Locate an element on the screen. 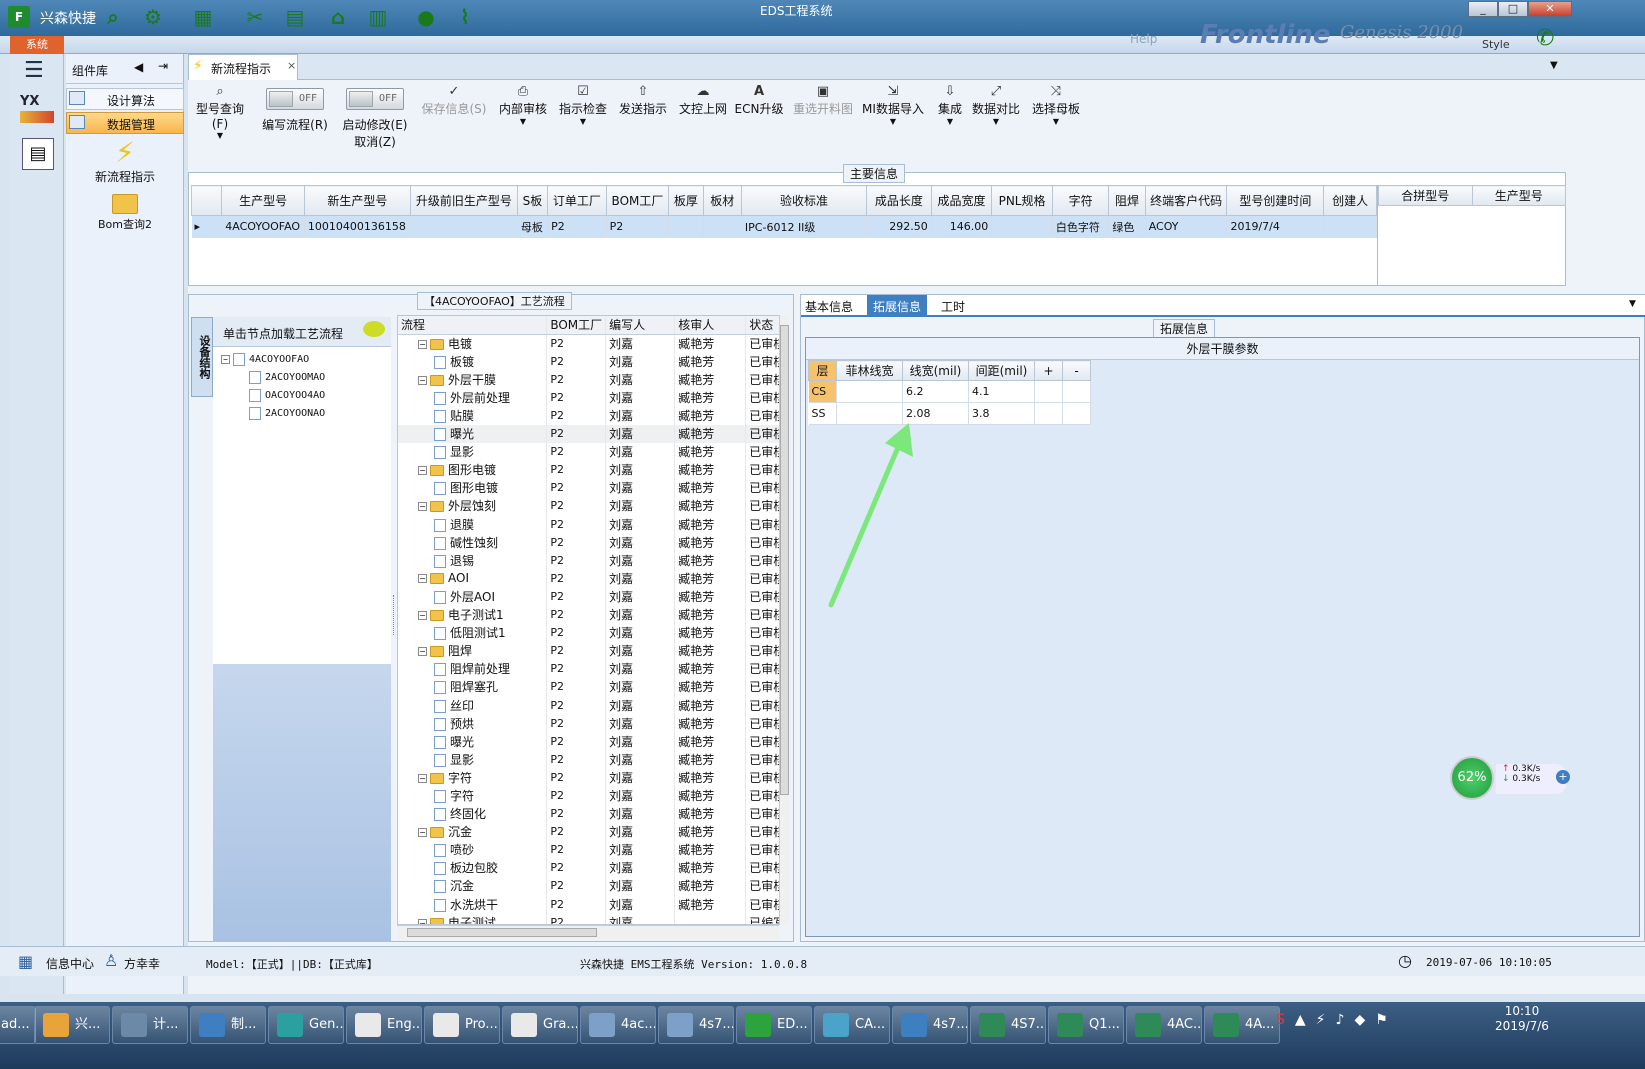 This screenshot has width=1645, height=1069. scissors-icon: ✂ is located at coordinates (255, 17).